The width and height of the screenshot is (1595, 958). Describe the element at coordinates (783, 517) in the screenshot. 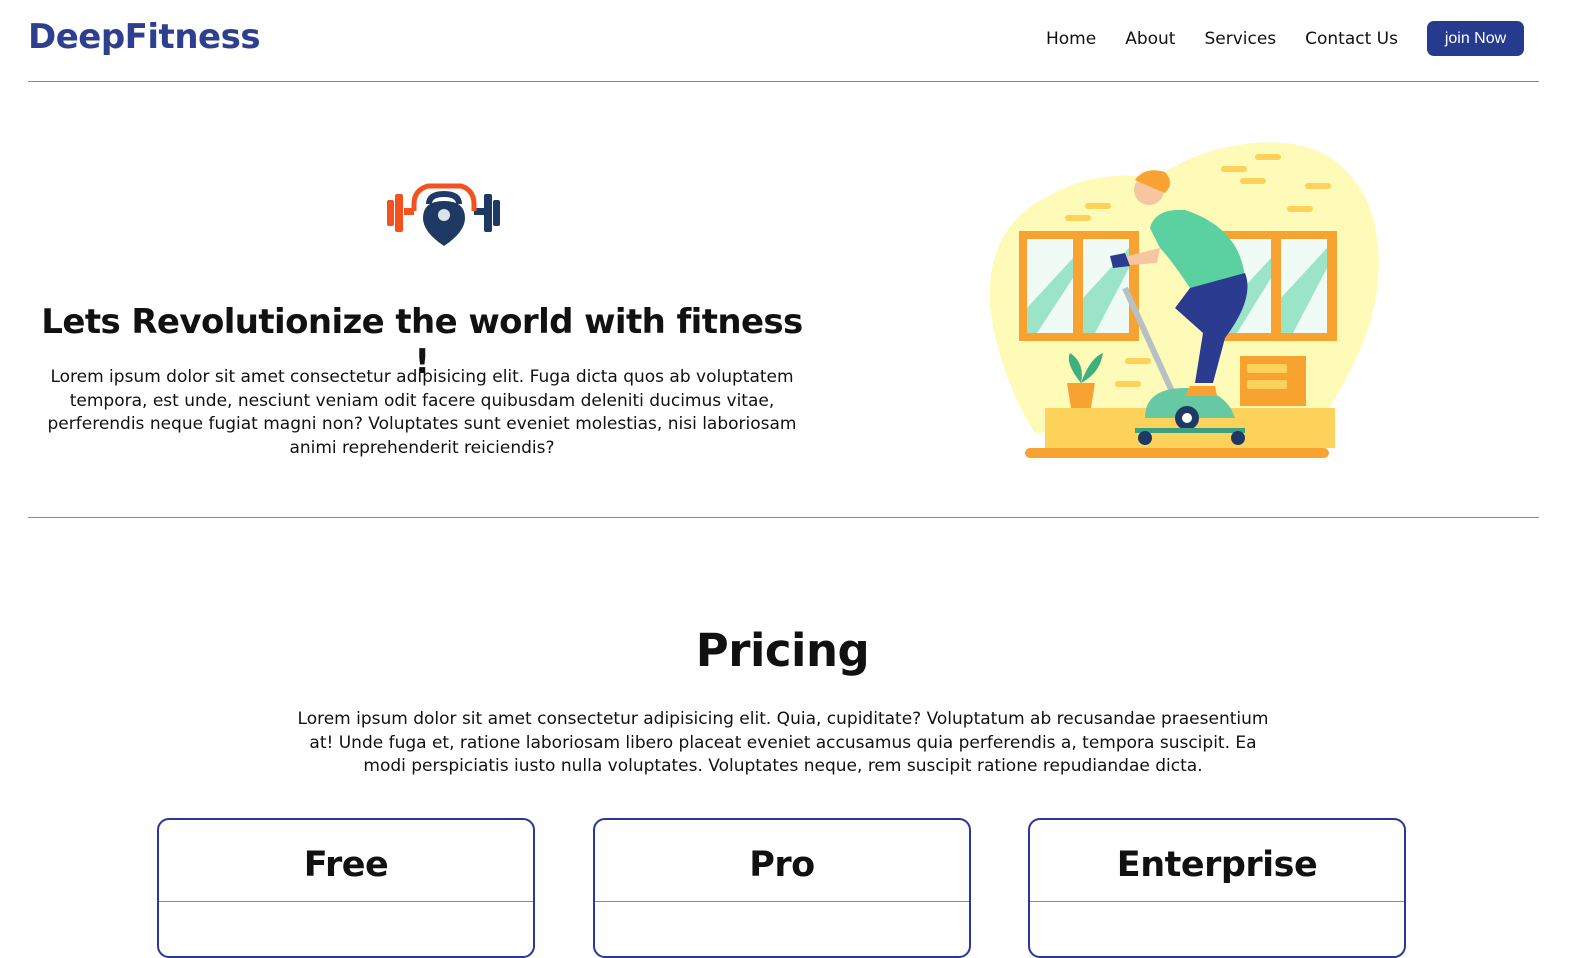

I see `section-divider` at that location.